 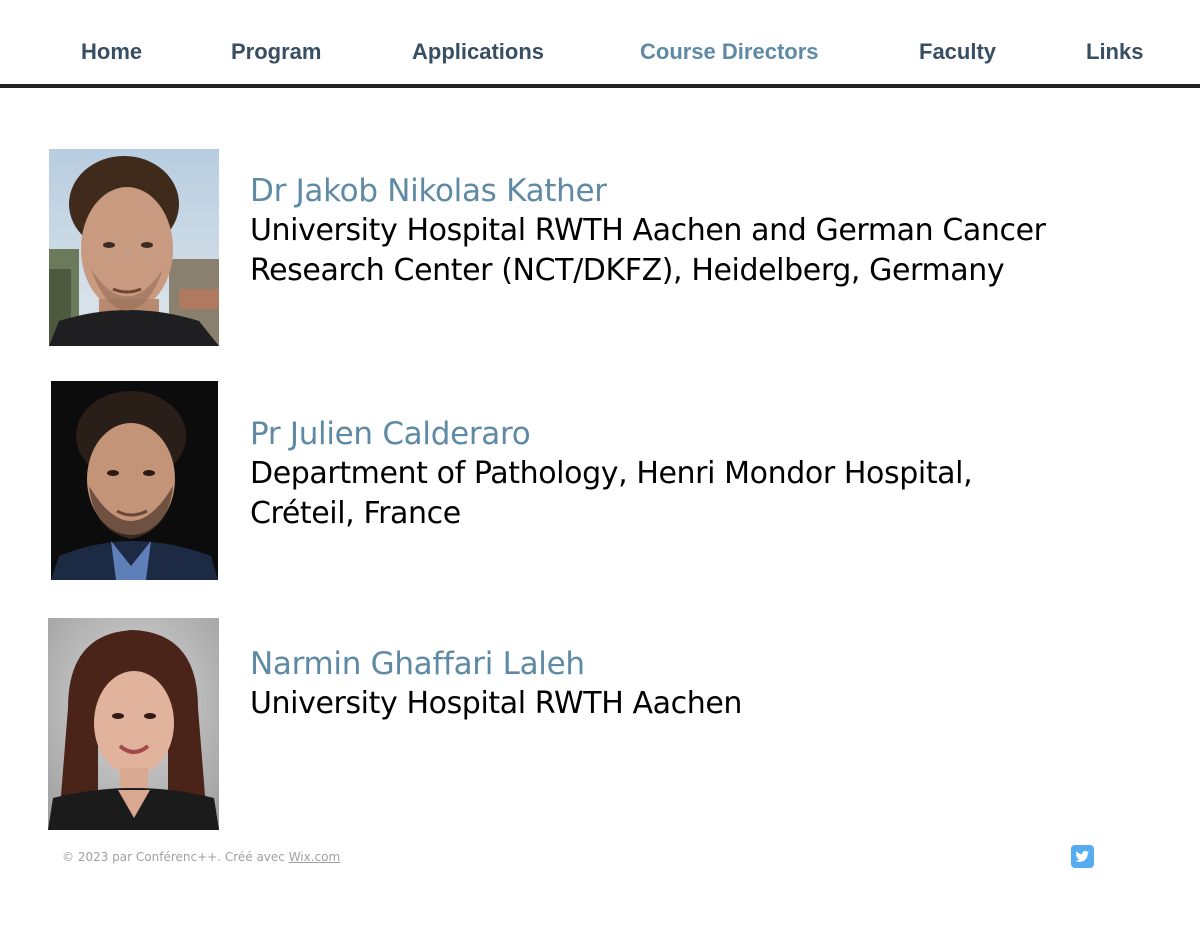 What do you see at coordinates (175, 857) in the screenshot?
I see `footer-text: © 2023 par Conférenc++. Créé avec` at bounding box center [175, 857].